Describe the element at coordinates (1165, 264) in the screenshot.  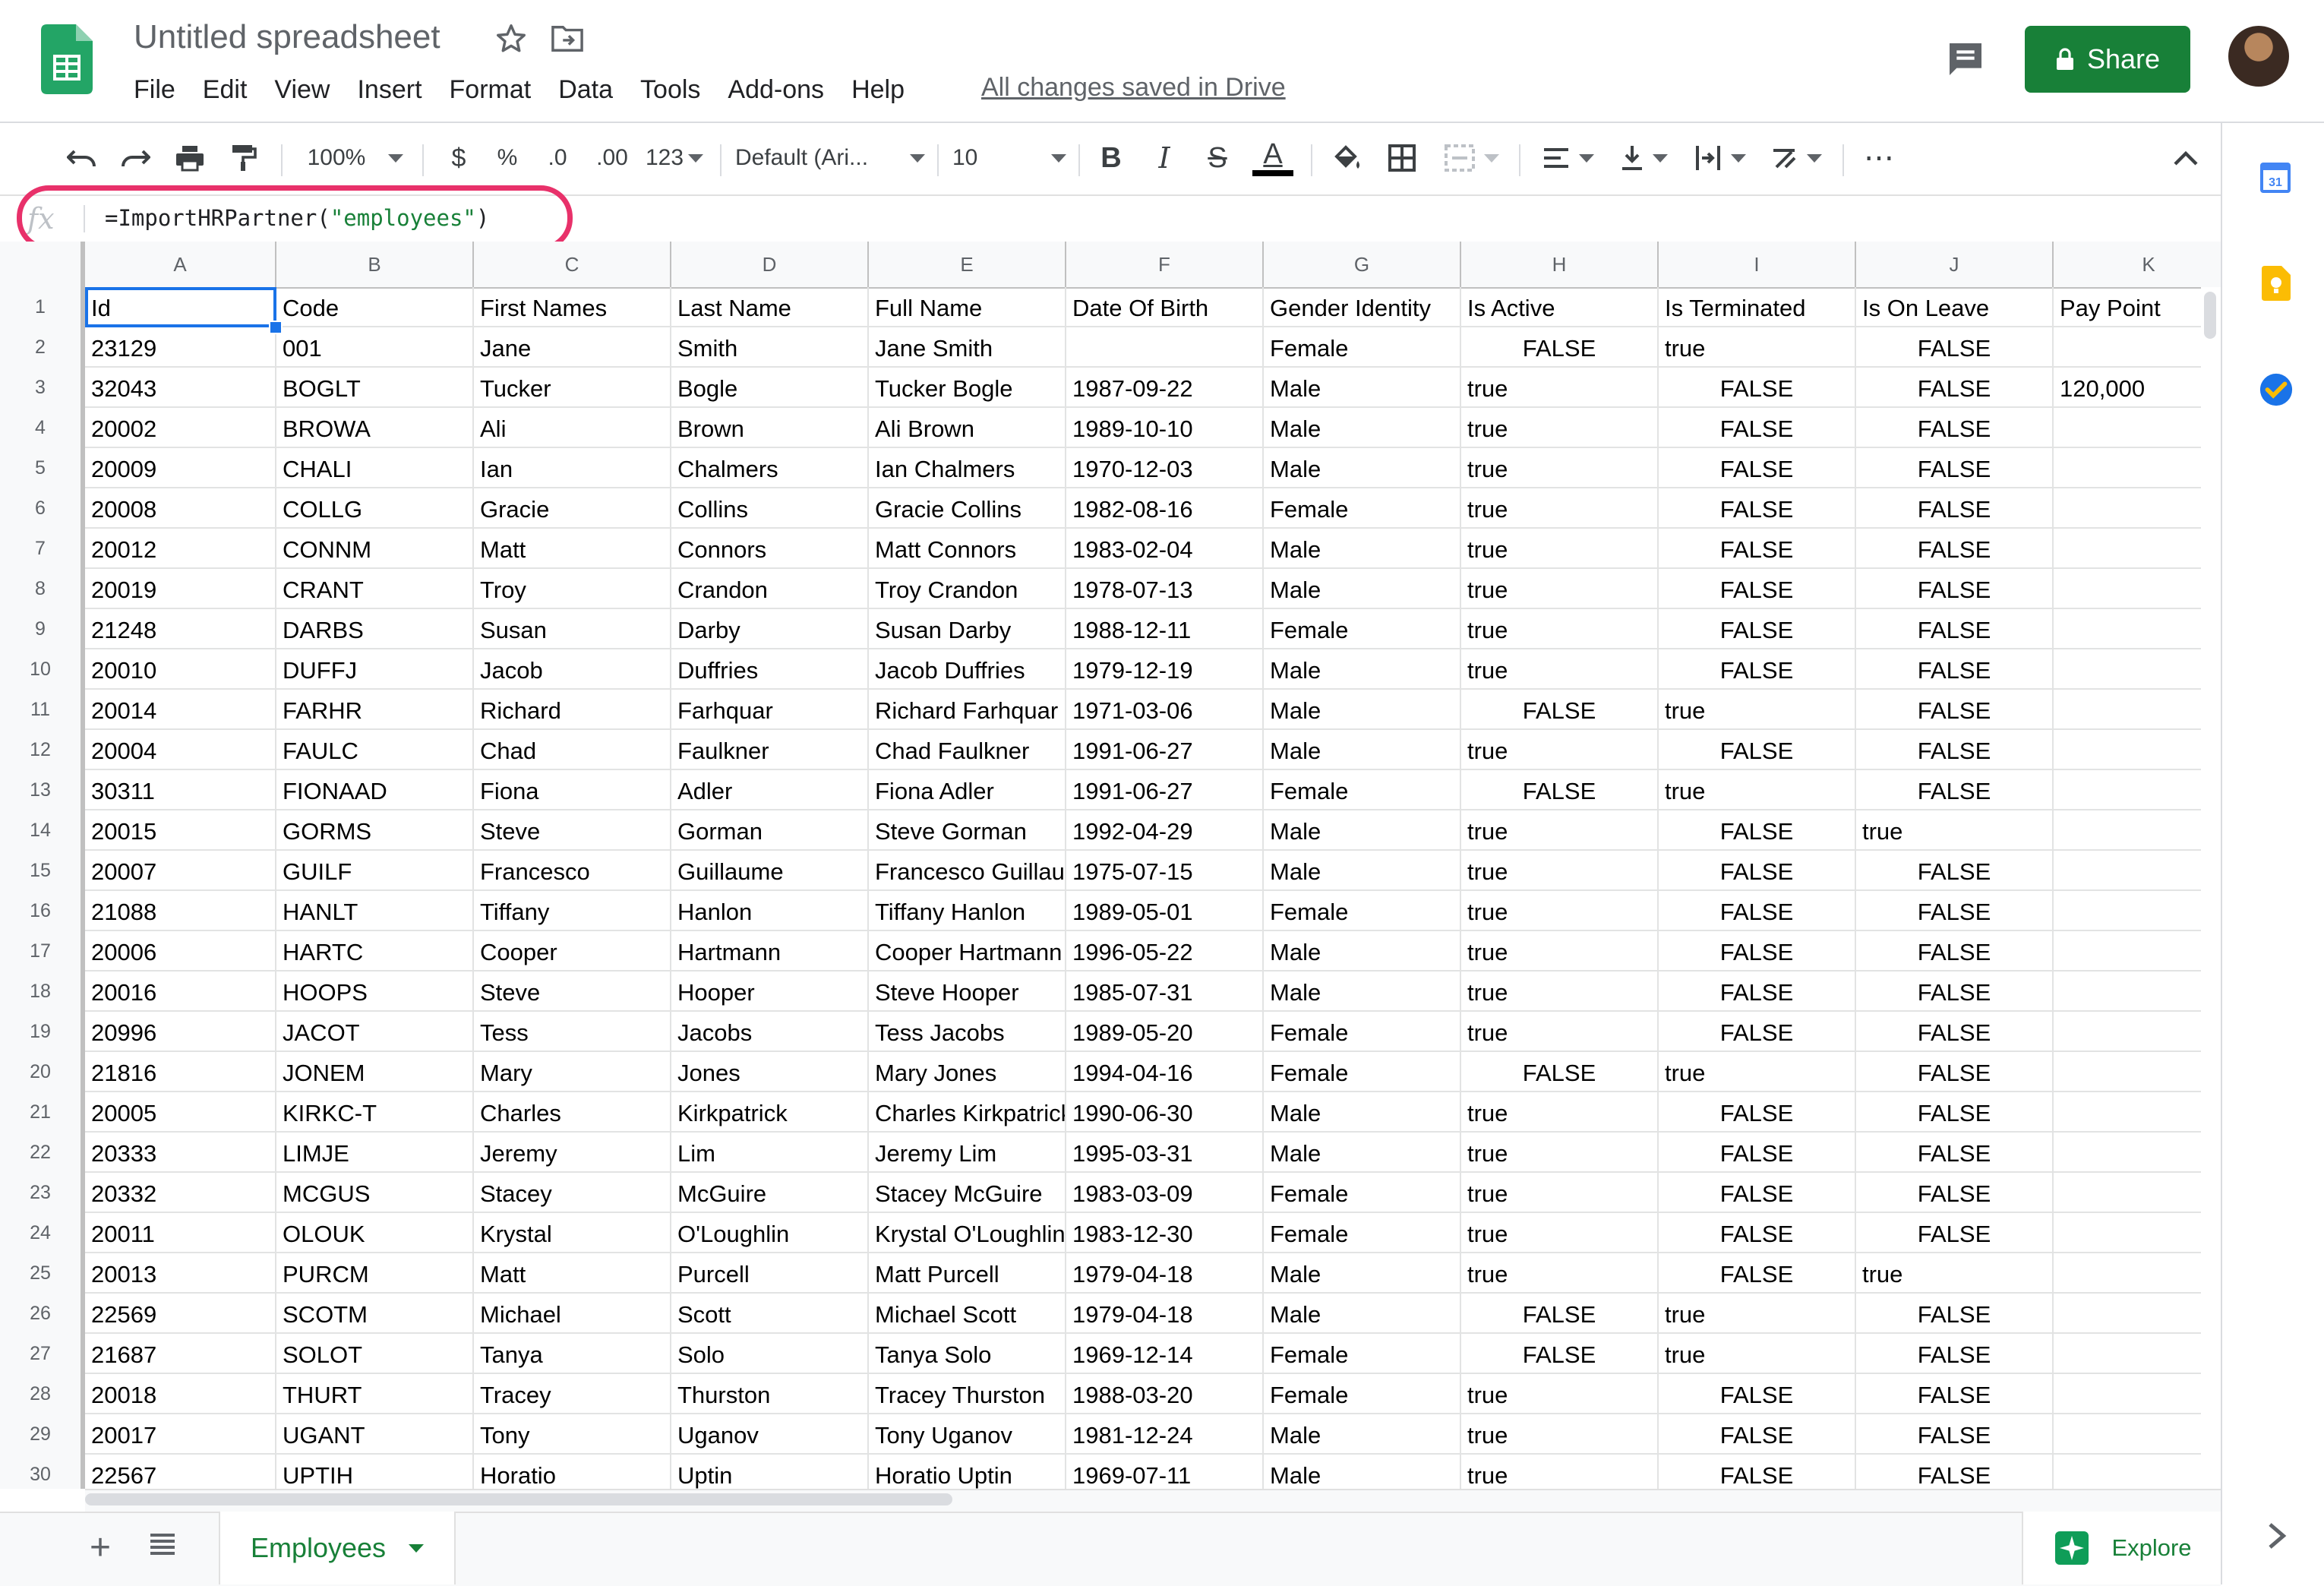
I see `column-header: F` at that location.